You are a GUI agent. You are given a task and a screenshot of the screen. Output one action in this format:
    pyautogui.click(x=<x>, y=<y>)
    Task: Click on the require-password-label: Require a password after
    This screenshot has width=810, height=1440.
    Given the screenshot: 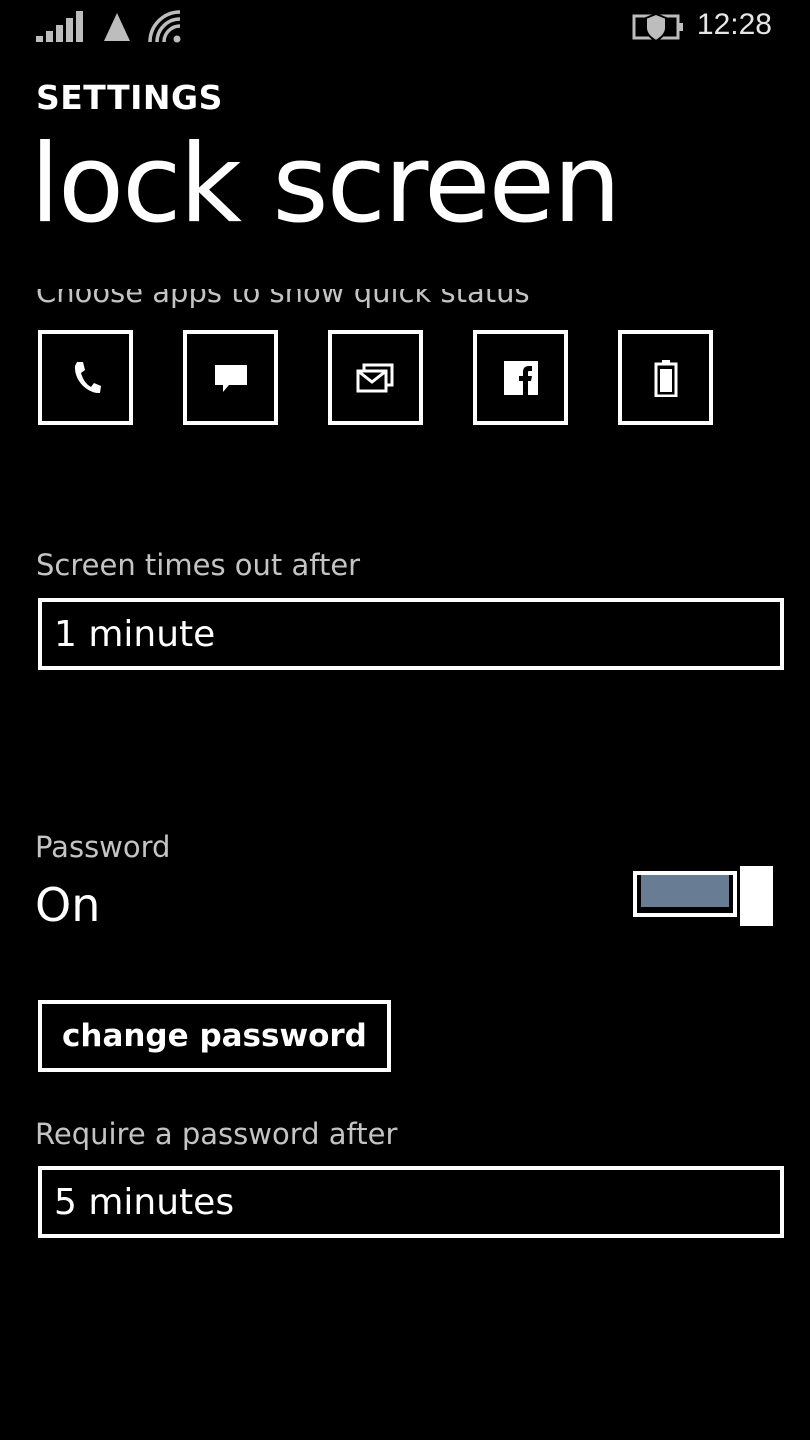 What is the action you would take?
    pyautogui.click(x=216, y=1134)
    